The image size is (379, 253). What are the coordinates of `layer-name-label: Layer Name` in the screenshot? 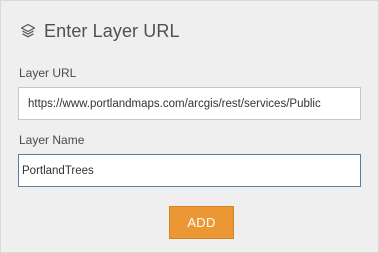 It's located at (52, 140).